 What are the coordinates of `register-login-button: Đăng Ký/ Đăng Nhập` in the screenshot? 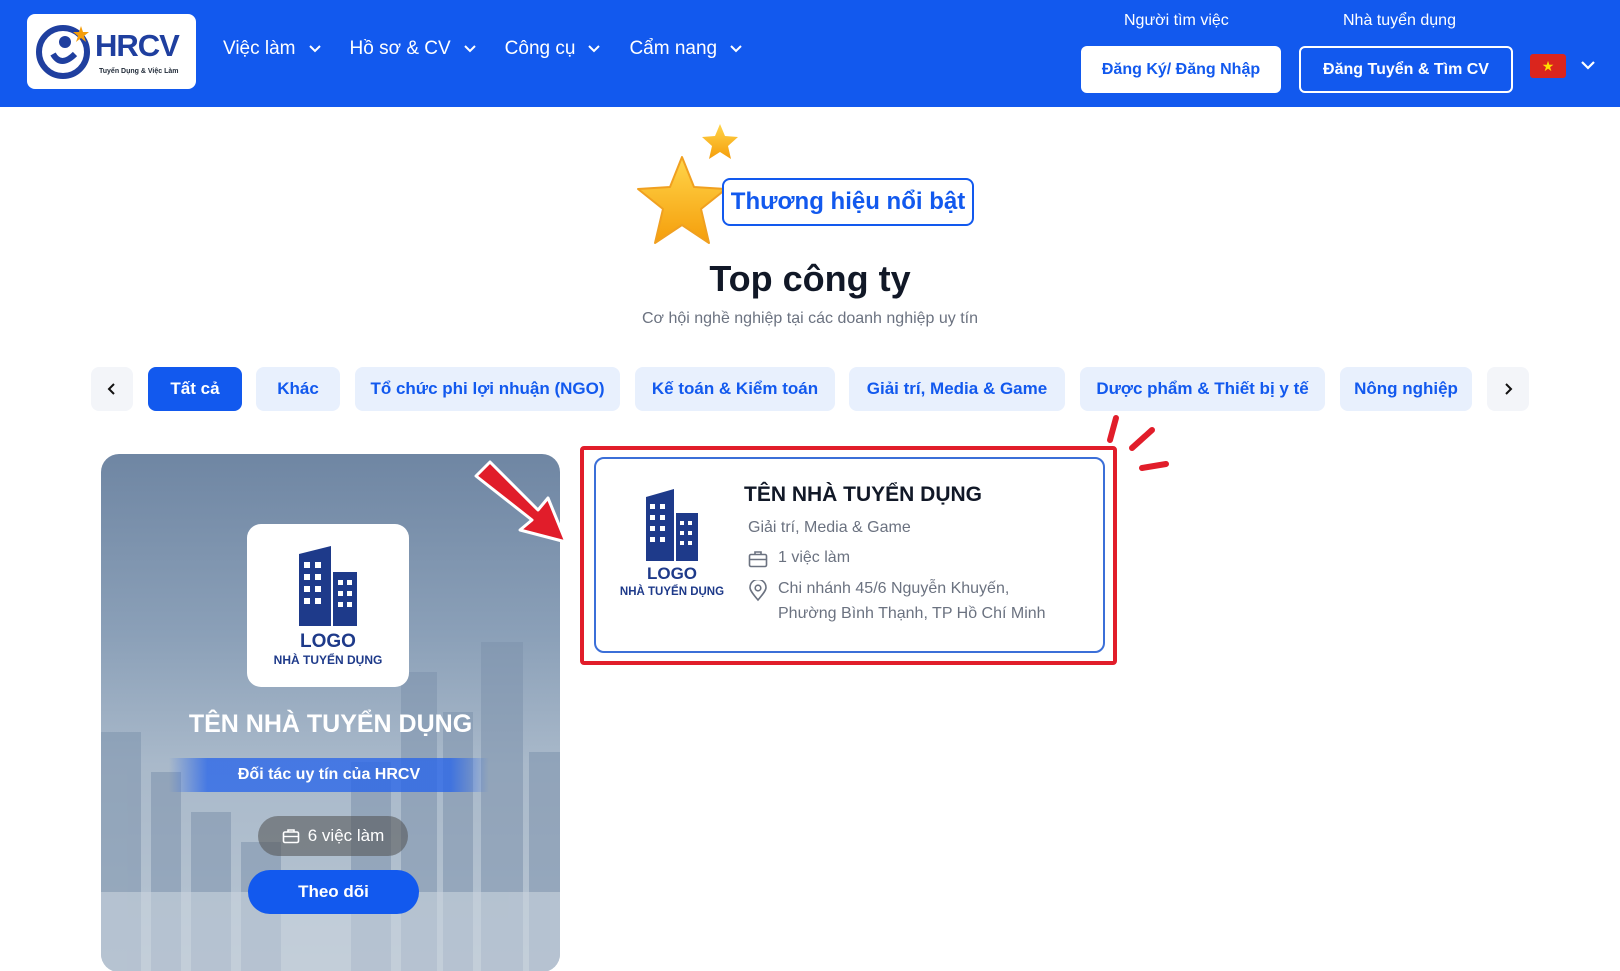 It's located at (1181, 69).